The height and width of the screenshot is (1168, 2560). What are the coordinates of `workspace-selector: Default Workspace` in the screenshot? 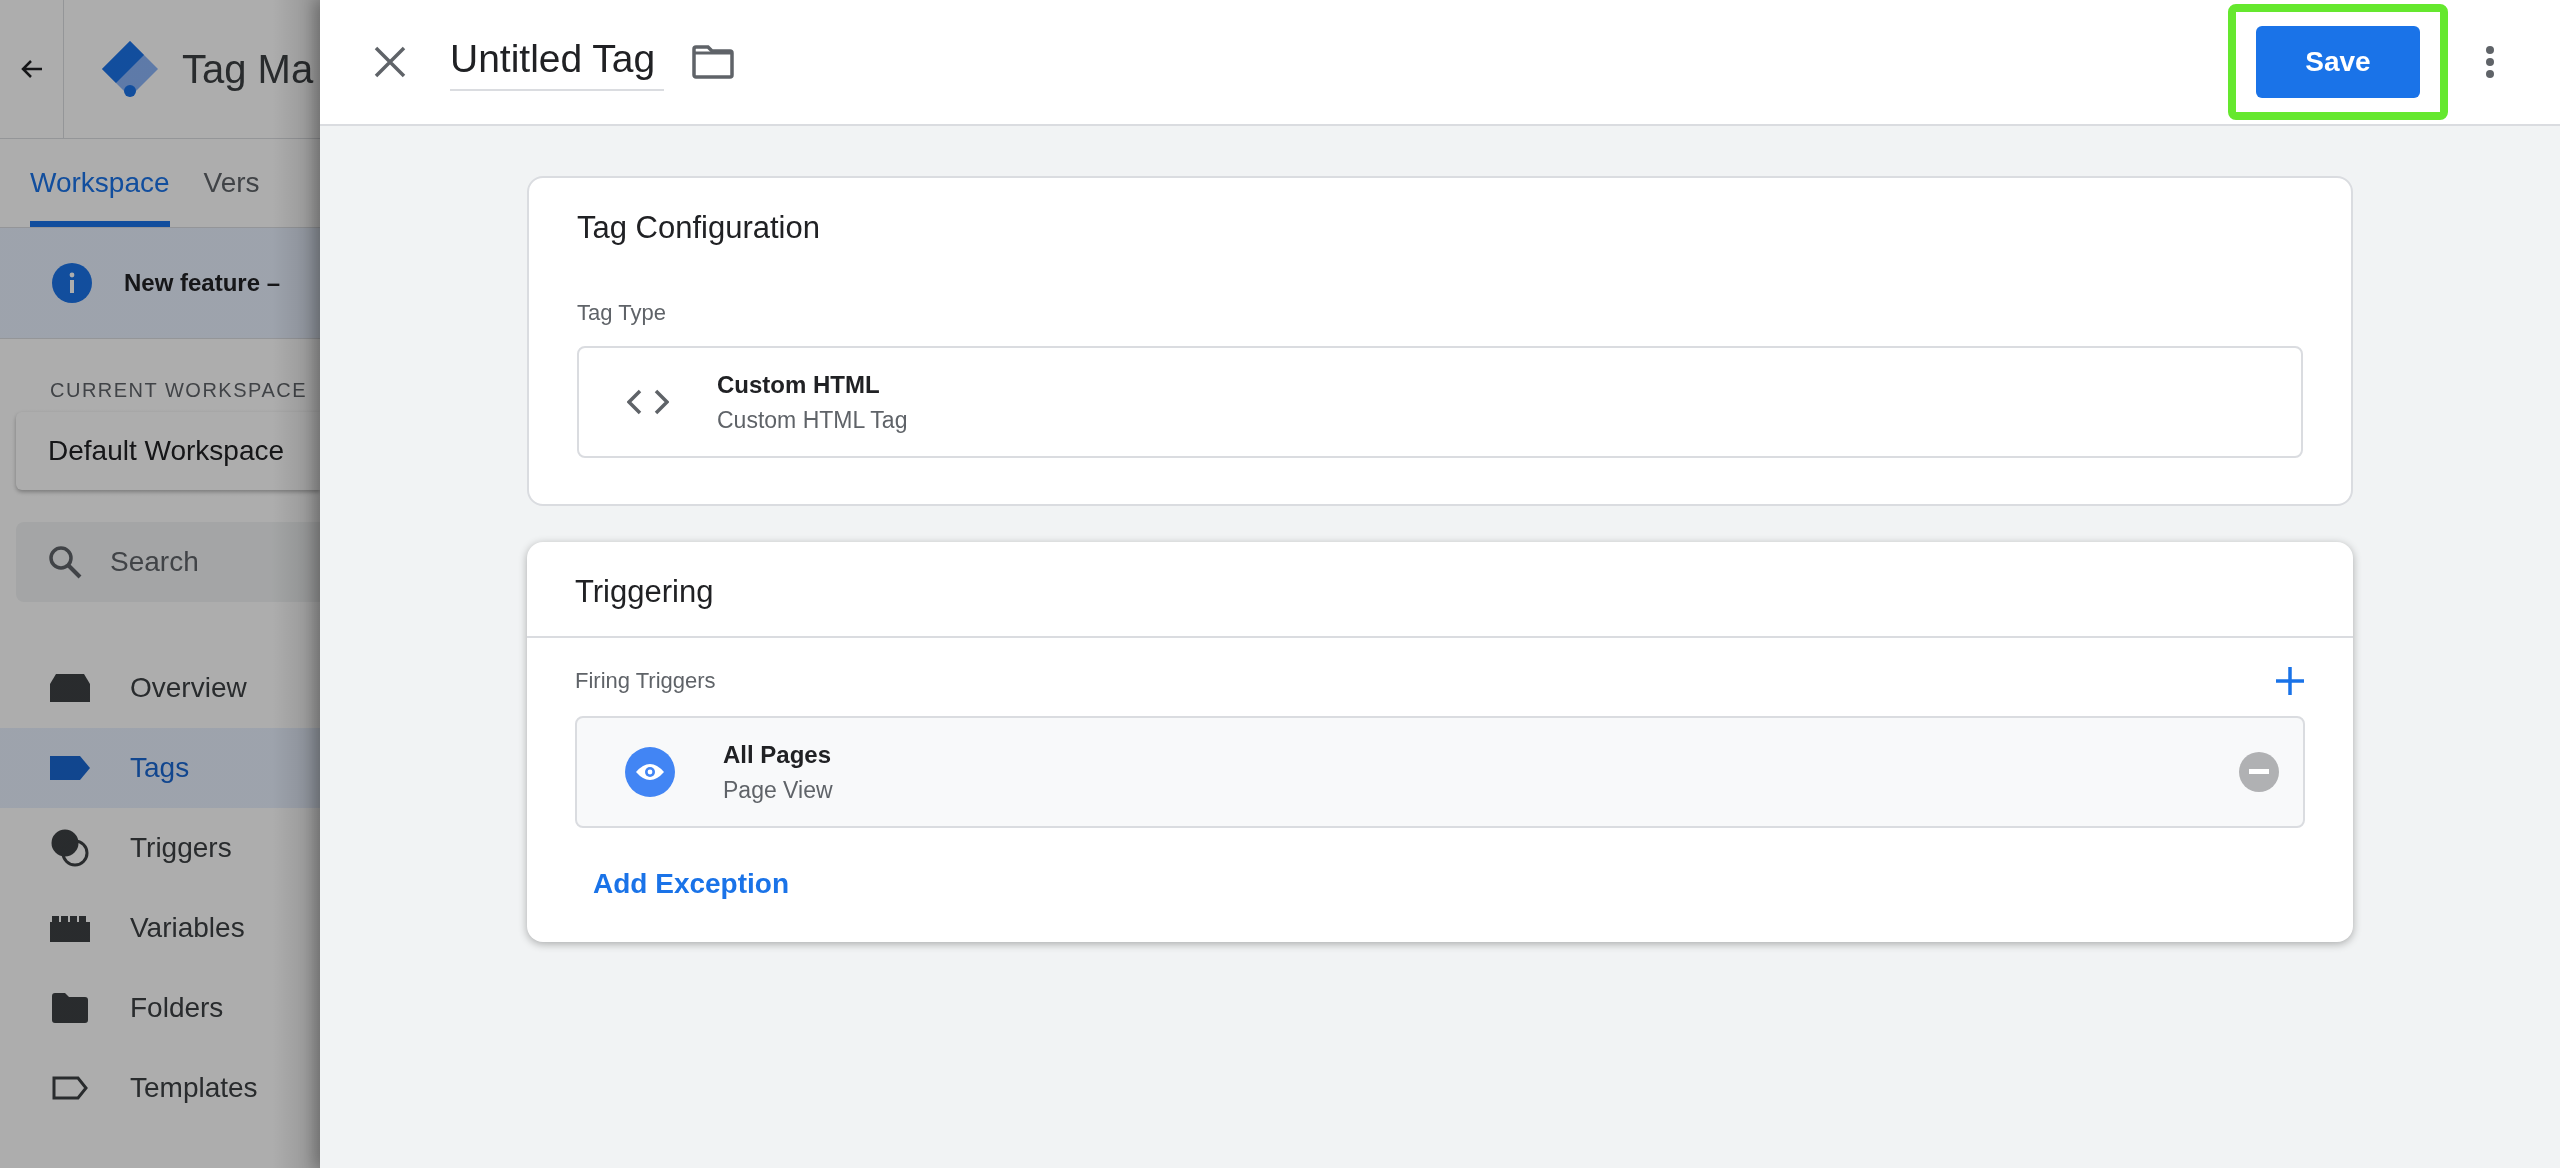 It's located at (168, 451).